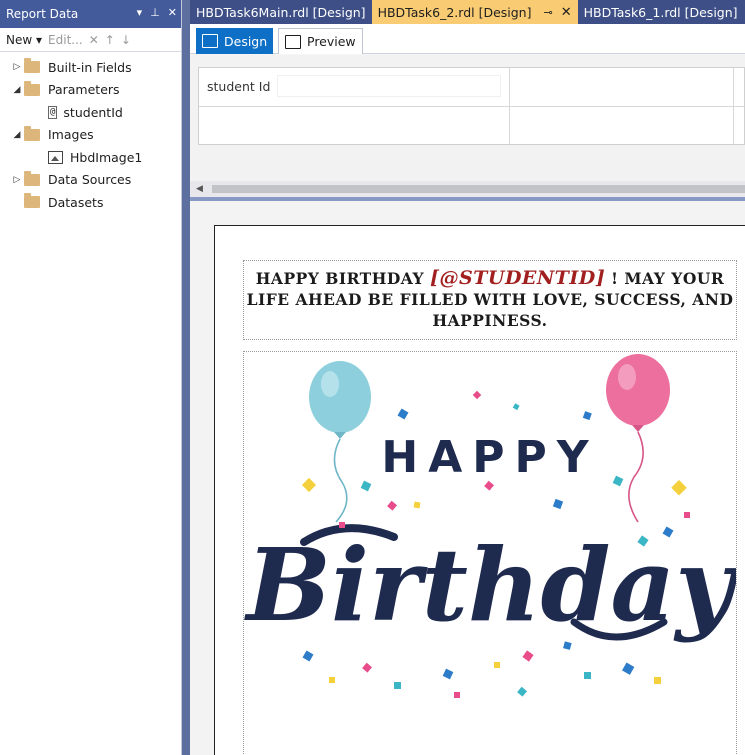  What do you see at coordinates (90, 67) in the screenshot?
I see `tree-item-built-in-fields: ▷ Built-in Fields` at bounding box center [90, 67].